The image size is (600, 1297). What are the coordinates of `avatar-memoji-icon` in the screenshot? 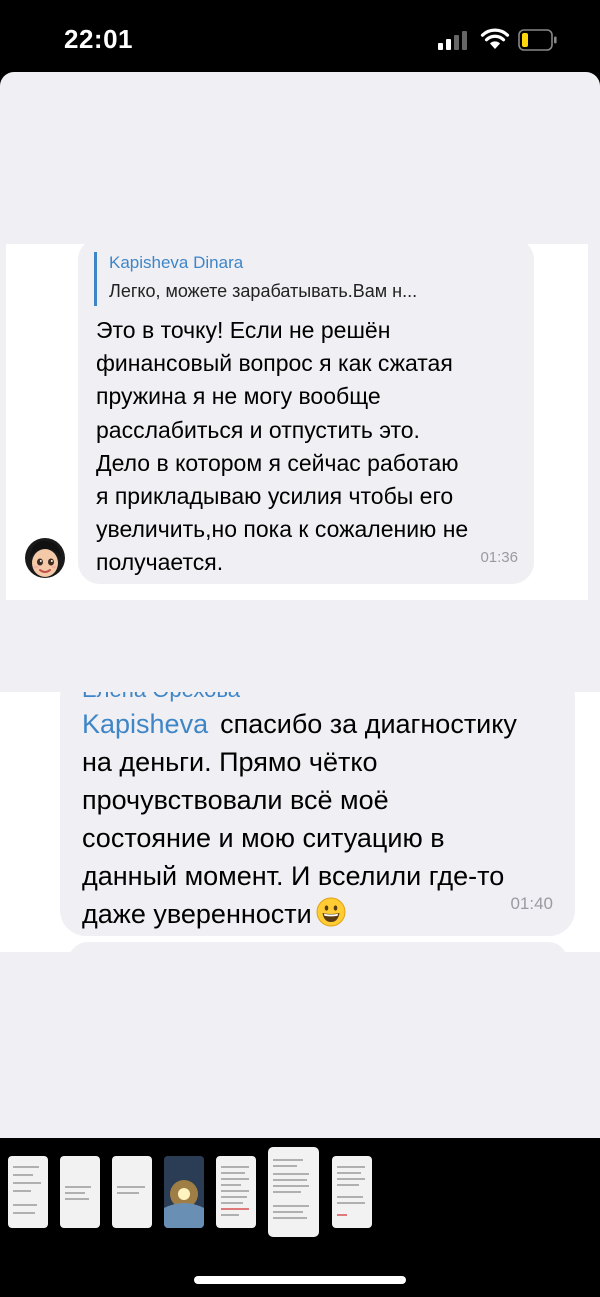 It's located at (45, 558).